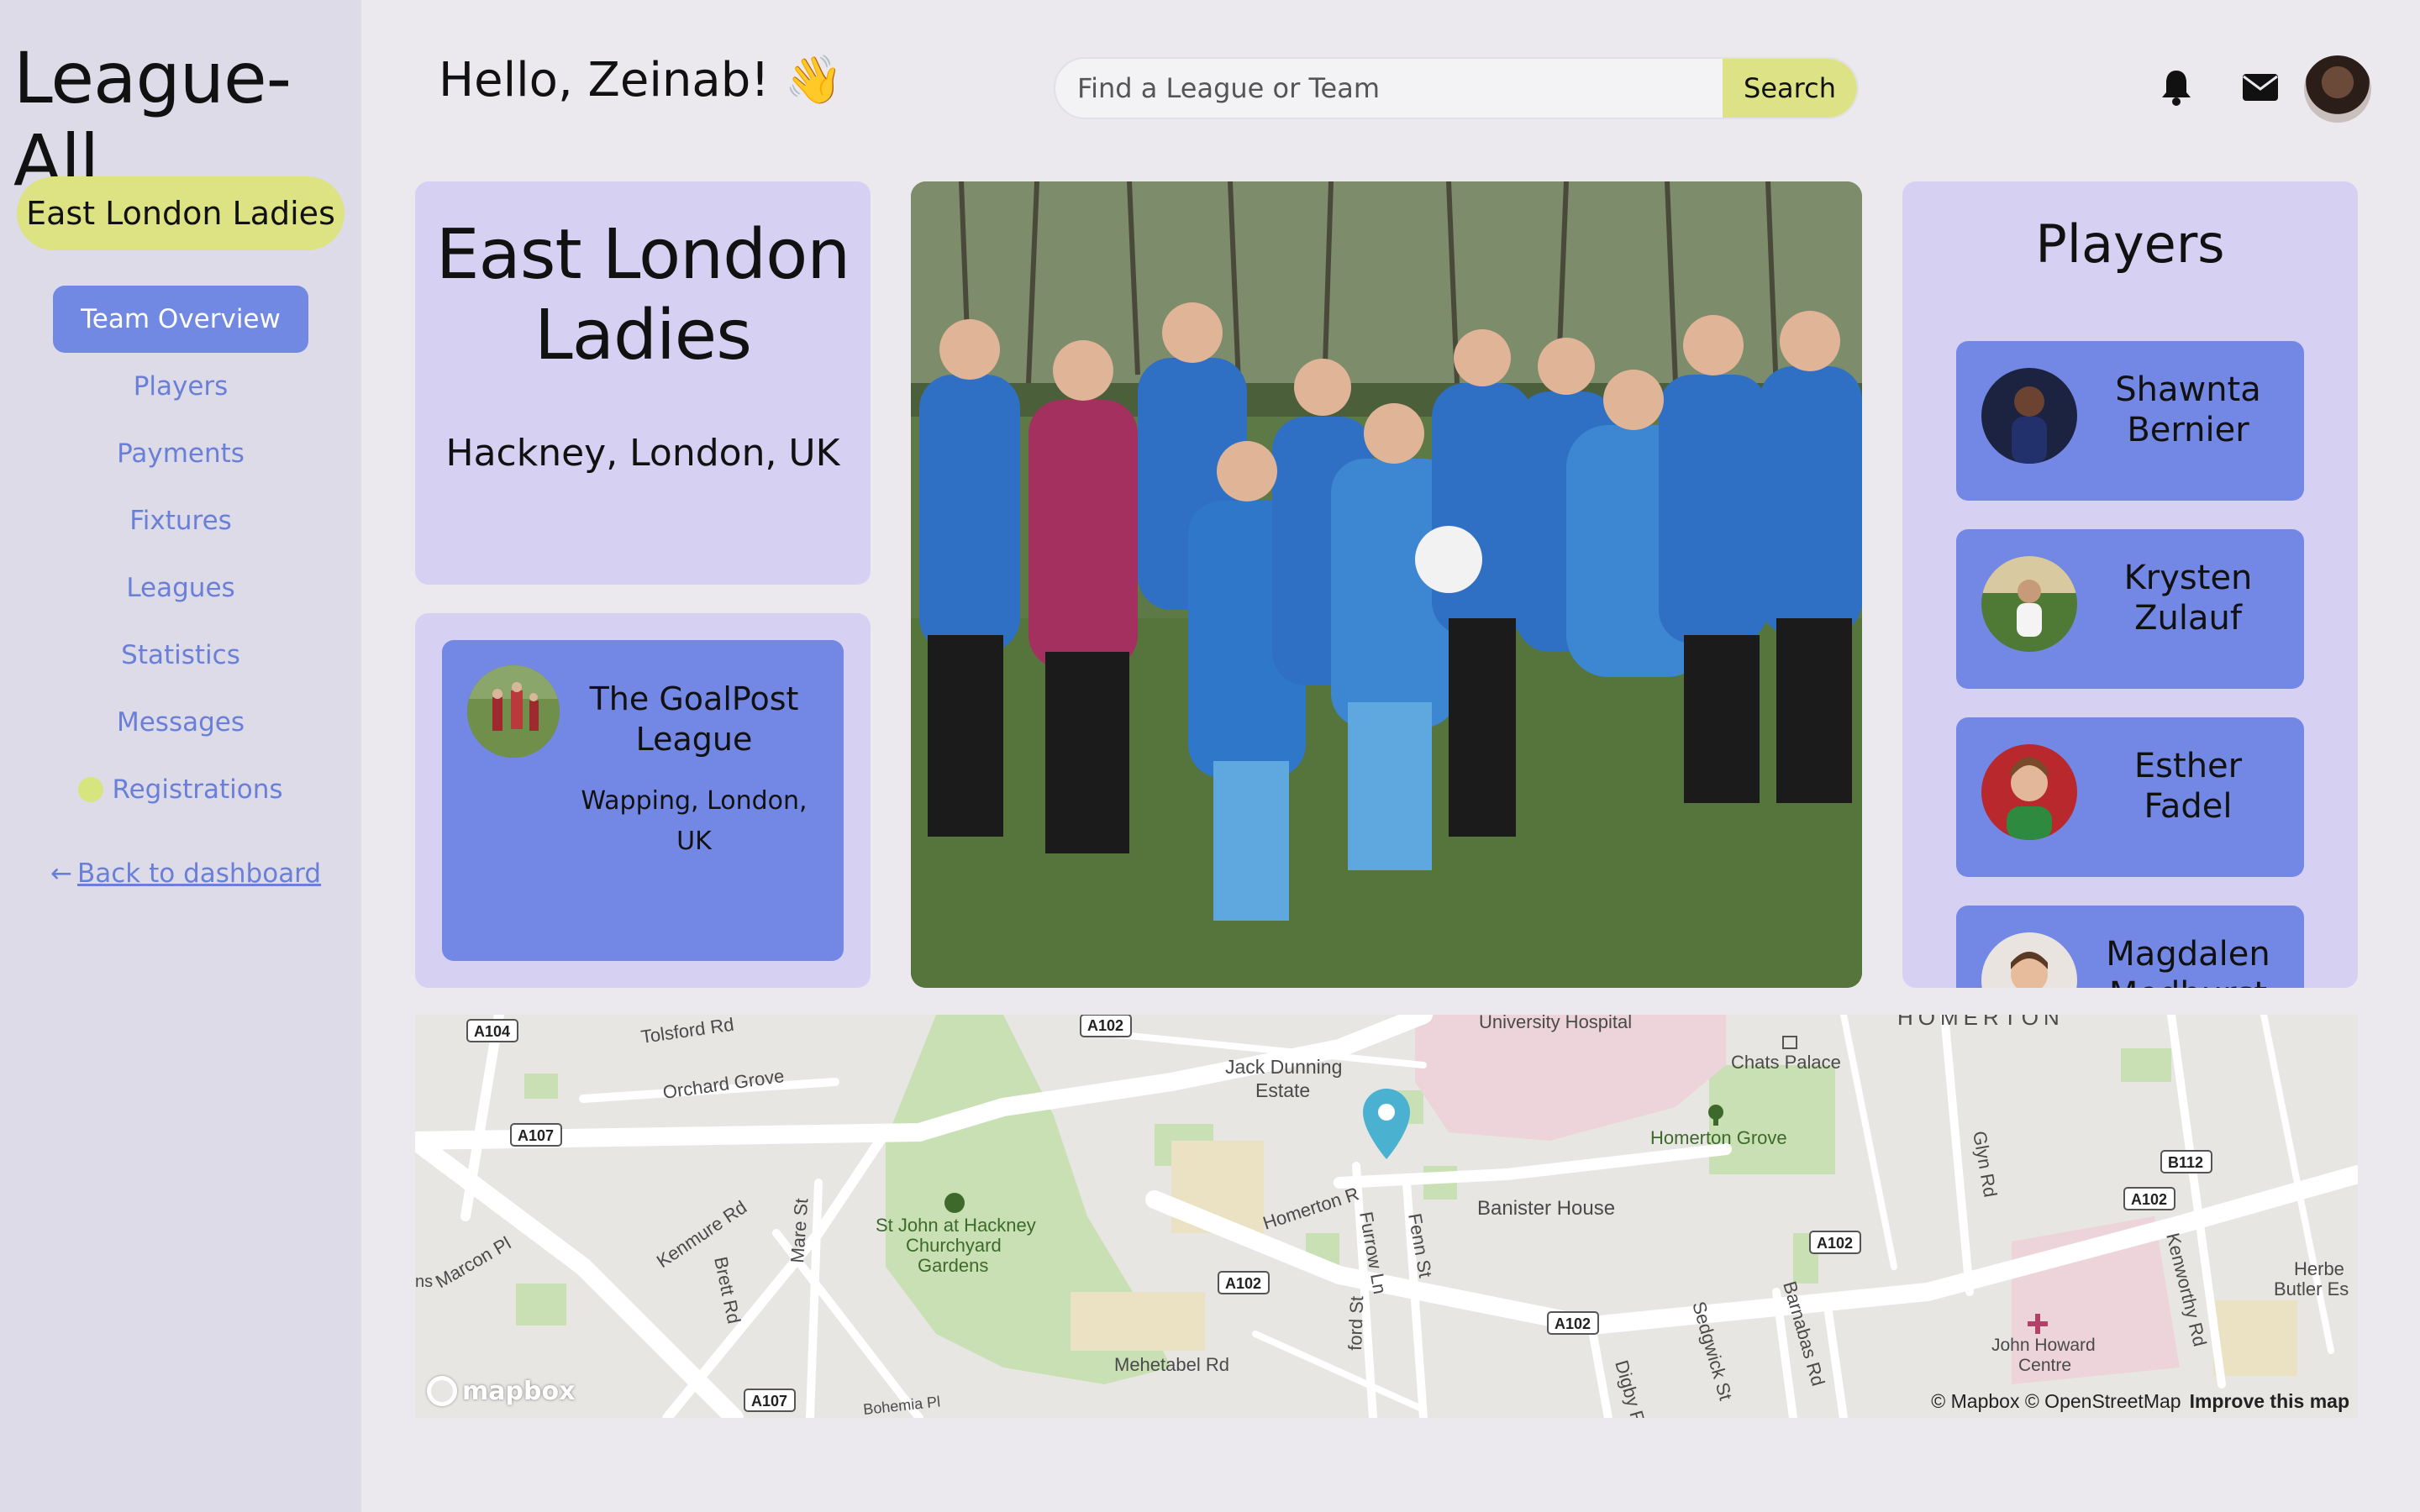  I want to click on mapbox-icon, so click(442, 1391).